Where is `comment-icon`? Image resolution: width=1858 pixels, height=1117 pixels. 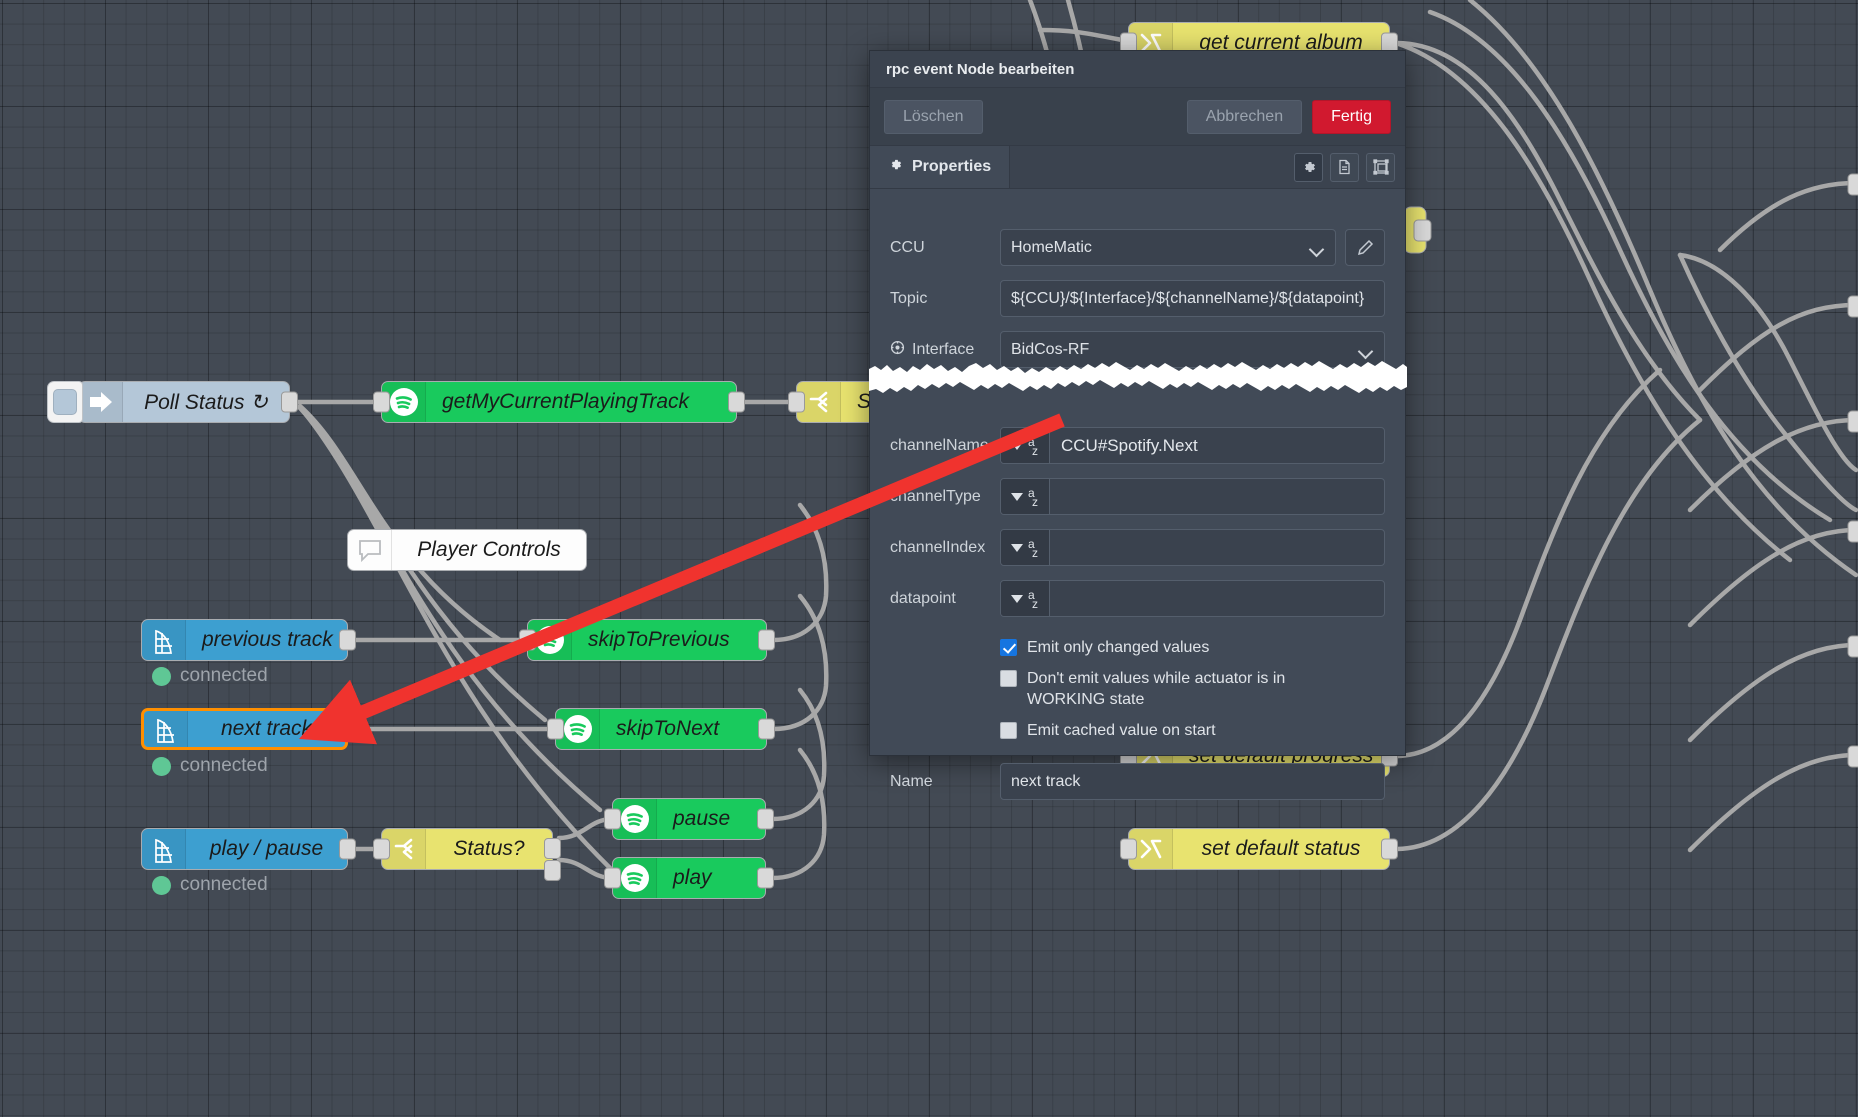
comment-icon is located at coordinates (370, 550).